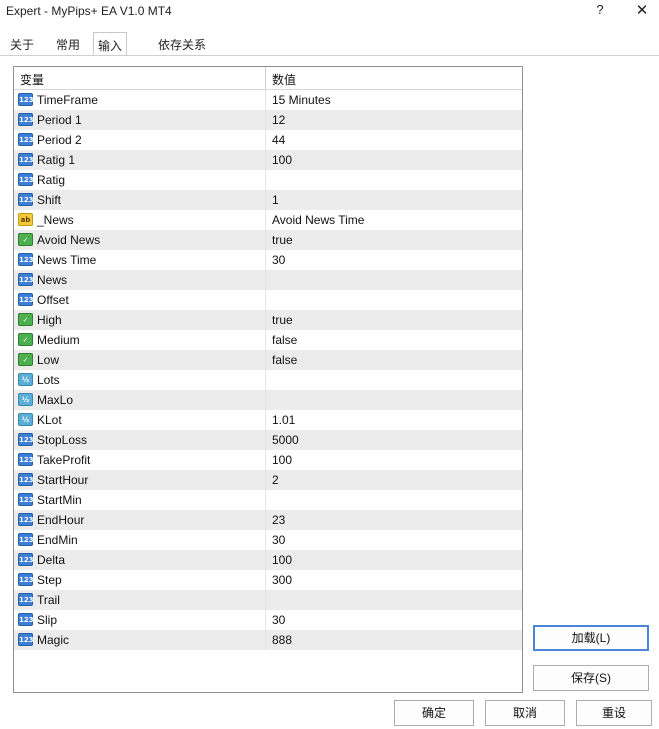 The image size is (659, 729). Describe the element at coordinates (268, 580) in the screenshot. I see `table-row: 123 Step 300` at that location.